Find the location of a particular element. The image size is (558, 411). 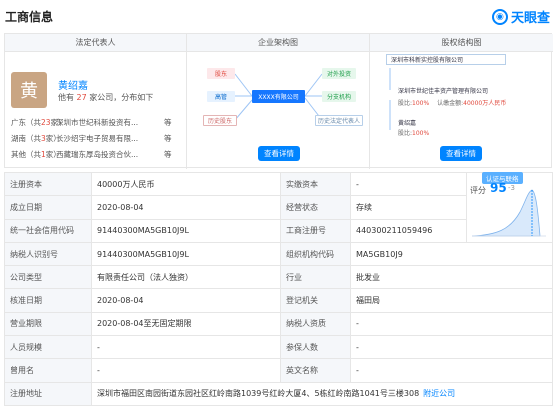

node-investment: 对外投资 is located at coordinates (339, 73).